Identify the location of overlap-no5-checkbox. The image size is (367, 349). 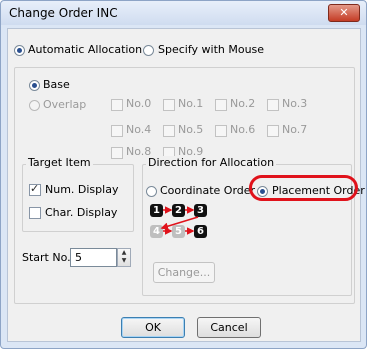
(169, 131).